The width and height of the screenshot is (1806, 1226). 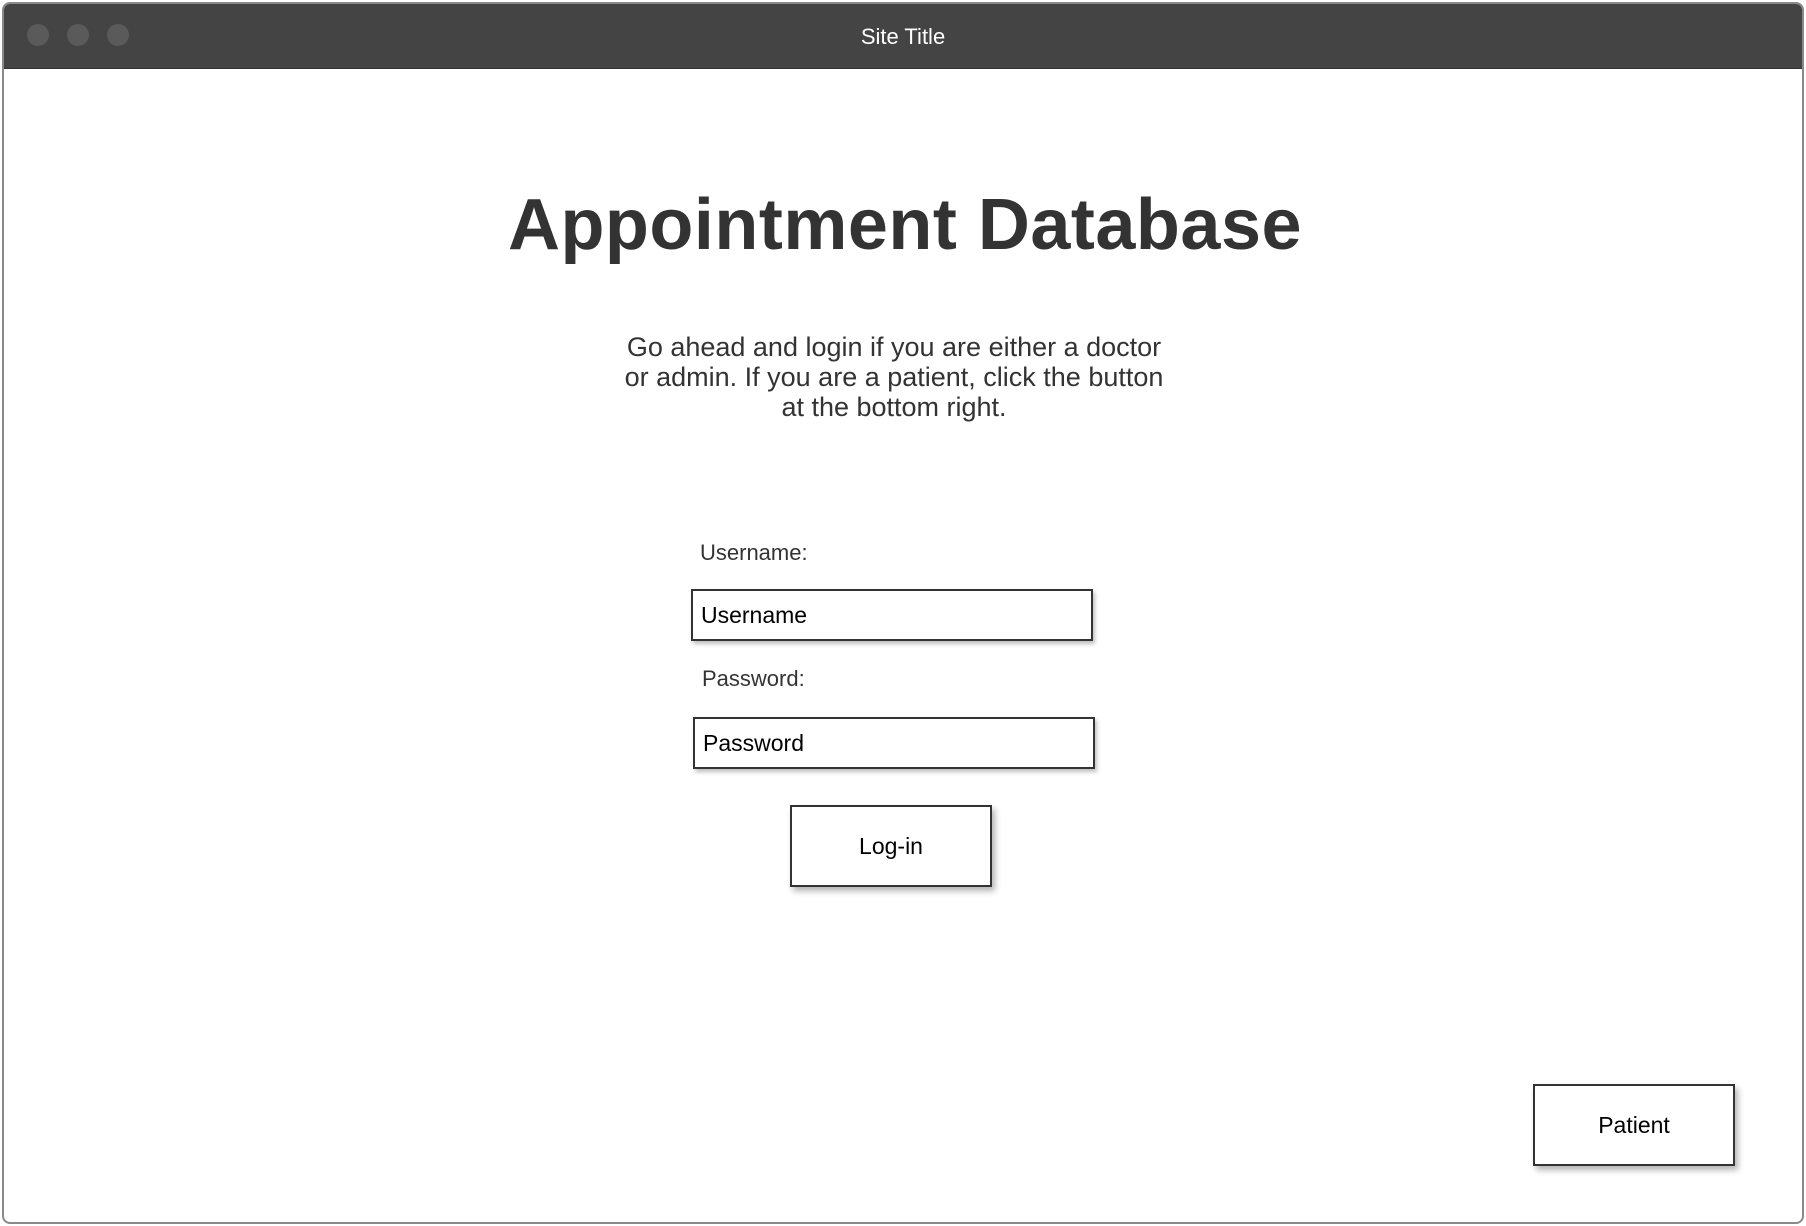 I want to click on patient-button: Patient, so click(x=1634, y=1125).